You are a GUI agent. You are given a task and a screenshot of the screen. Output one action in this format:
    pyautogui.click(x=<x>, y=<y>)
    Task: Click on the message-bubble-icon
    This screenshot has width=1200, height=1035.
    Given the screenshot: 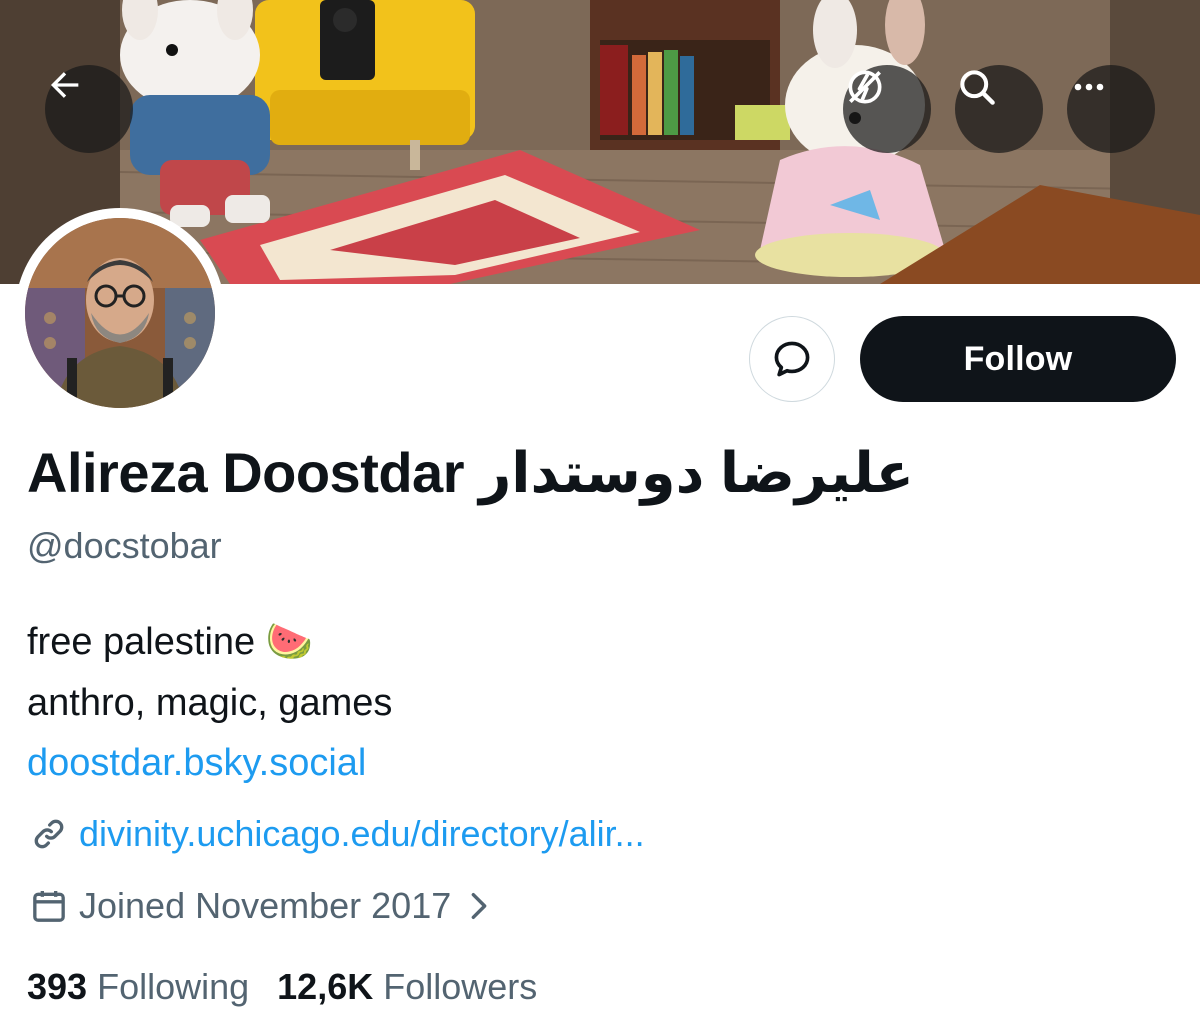 What is the action you would take?
    pyautogui.click(x=792, y=359)
    